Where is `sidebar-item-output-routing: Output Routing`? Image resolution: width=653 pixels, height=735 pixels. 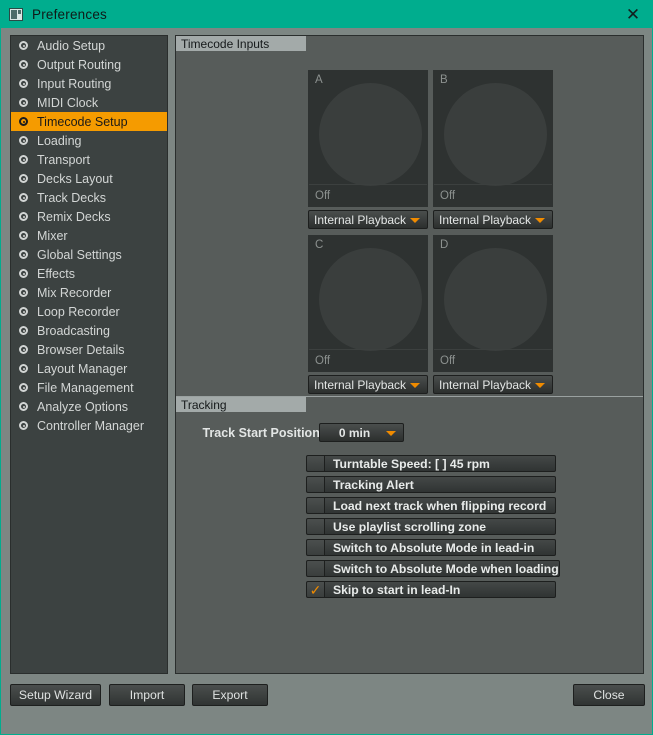
sidebar-item-output-routing: Output Routing is located at coordinates (89, 64).